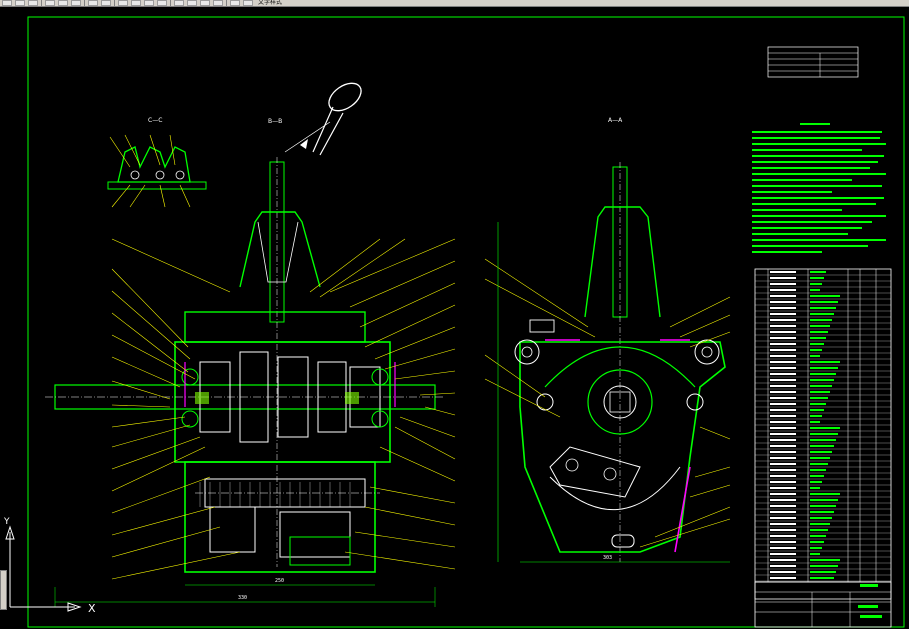 This screenshot has height=629, width=909. Describe the element at coordinates (205, 3) in the screenshot. I see `tool-palette-icon` at that location.